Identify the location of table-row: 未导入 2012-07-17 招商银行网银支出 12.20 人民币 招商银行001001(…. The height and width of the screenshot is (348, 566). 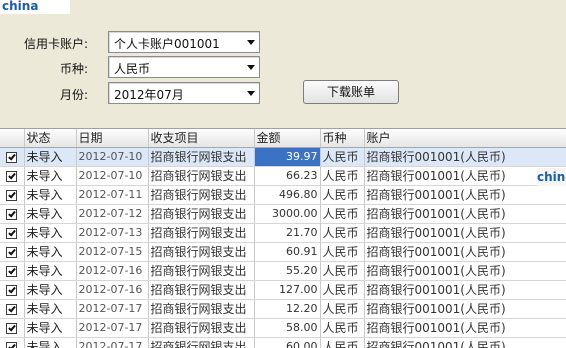
(283, 309).